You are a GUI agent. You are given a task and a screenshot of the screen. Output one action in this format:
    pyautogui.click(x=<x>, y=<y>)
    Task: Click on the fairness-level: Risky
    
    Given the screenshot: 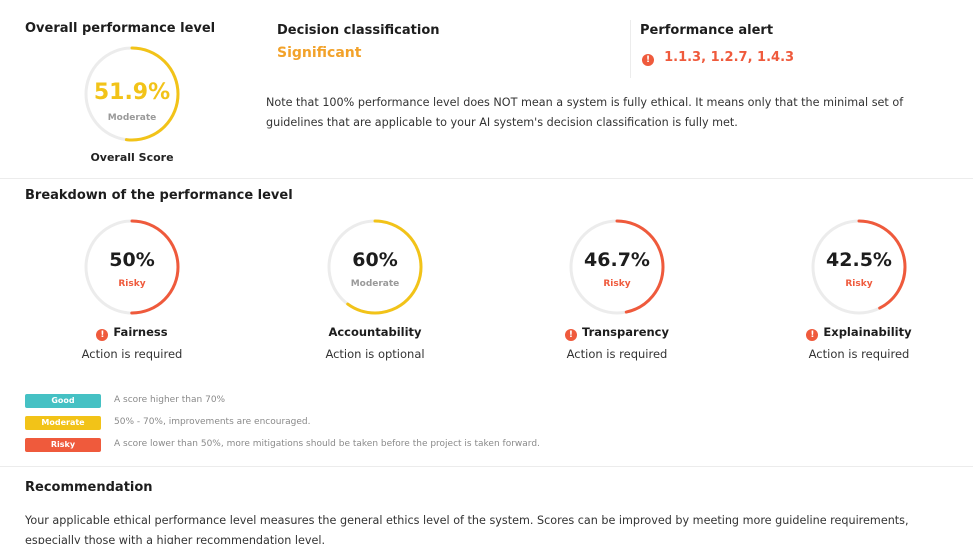 What is the action you would take?
    pyautogui.click(x=132, y=284)
    